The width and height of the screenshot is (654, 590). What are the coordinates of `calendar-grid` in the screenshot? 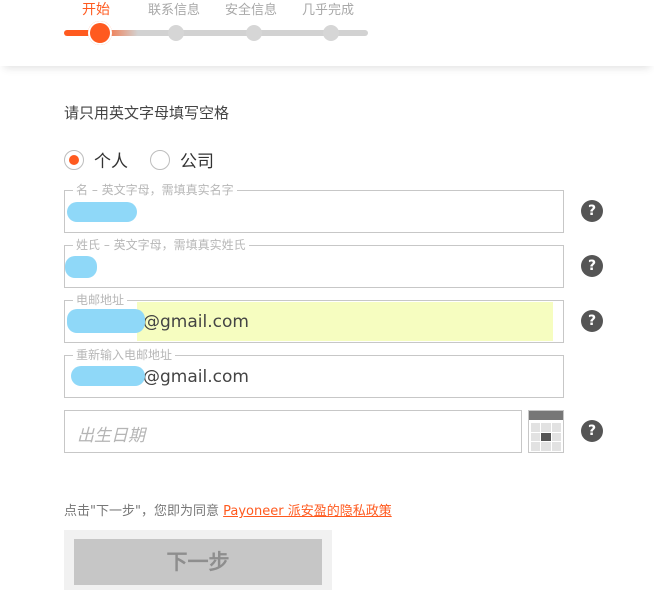 It's located at (546, 437).